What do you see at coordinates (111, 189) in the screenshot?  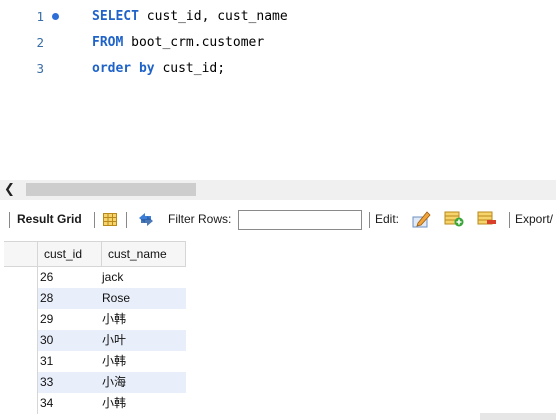 I see `scrollbar-thumb` at bounding box center [111, 189].